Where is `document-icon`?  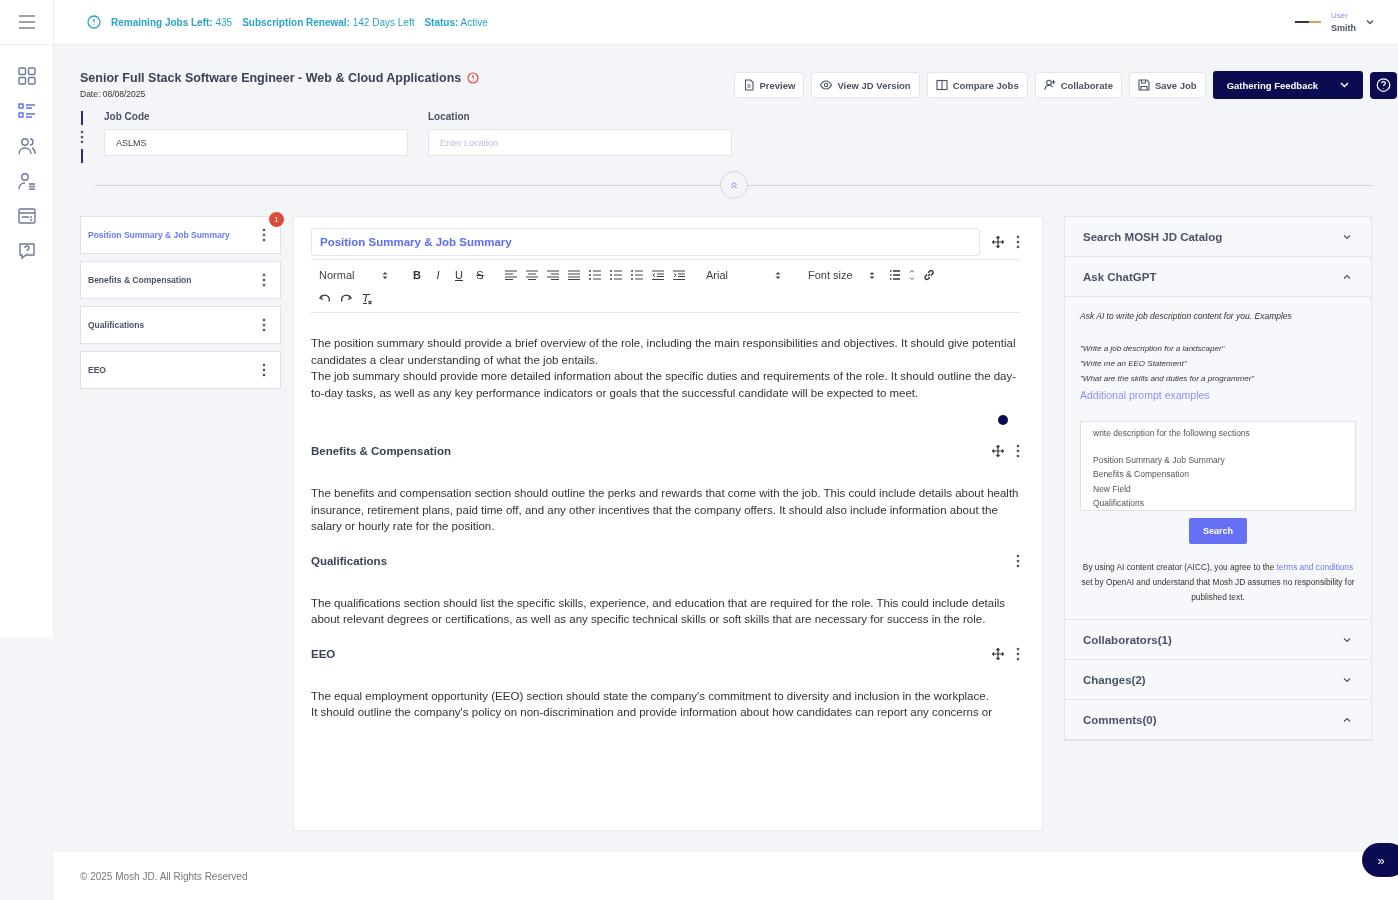 document-icon is located at coordinates (748, 85).